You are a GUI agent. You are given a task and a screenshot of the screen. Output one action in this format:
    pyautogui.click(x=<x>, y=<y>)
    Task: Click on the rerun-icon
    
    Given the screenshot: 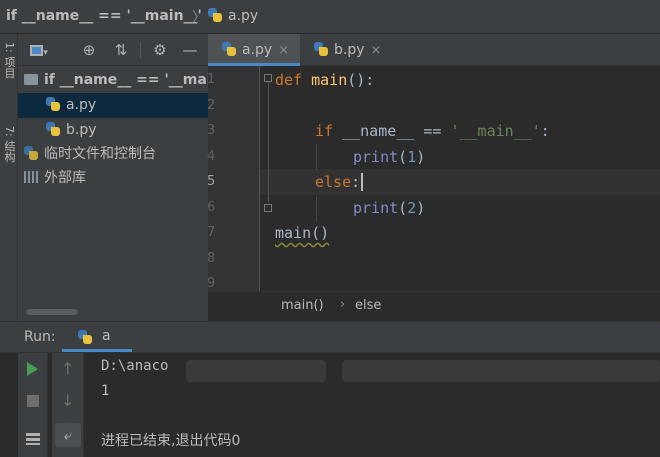 What is the action you would take?
    pyautogui.click(x=32, y=369)
    